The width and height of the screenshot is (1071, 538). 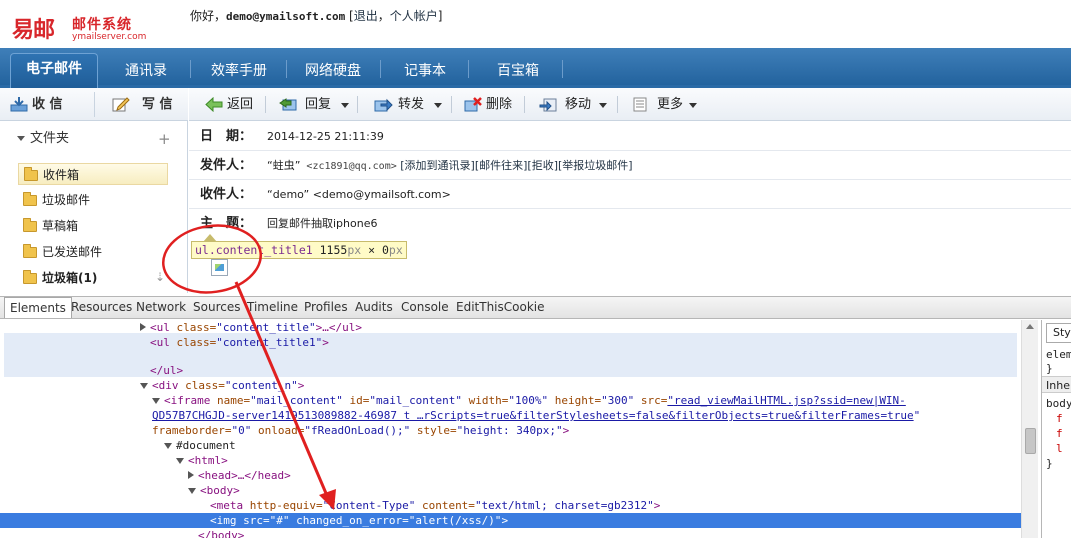 What do you see at coordinates (425, 72) in the screenshot?
I see `tab-notepad: 记事本` at bounding box center [425, 72].